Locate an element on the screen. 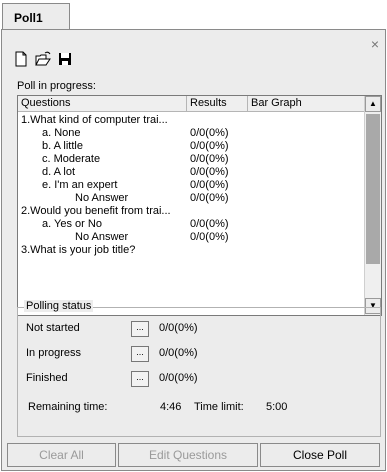 Image resolution: width=387 pixels, height=472 pixels. tab-poll1: Poll1 is located at coordinates (36, 16).